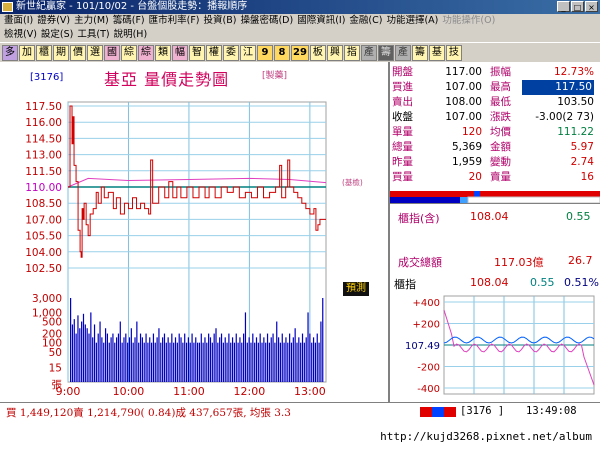 Image resolution: width=600 pixels, height=450 pixels. What do you see at coordinates (317, 52) in the screenshot?
I see `toolbar-button: 板` at bounding box center [317, 52].